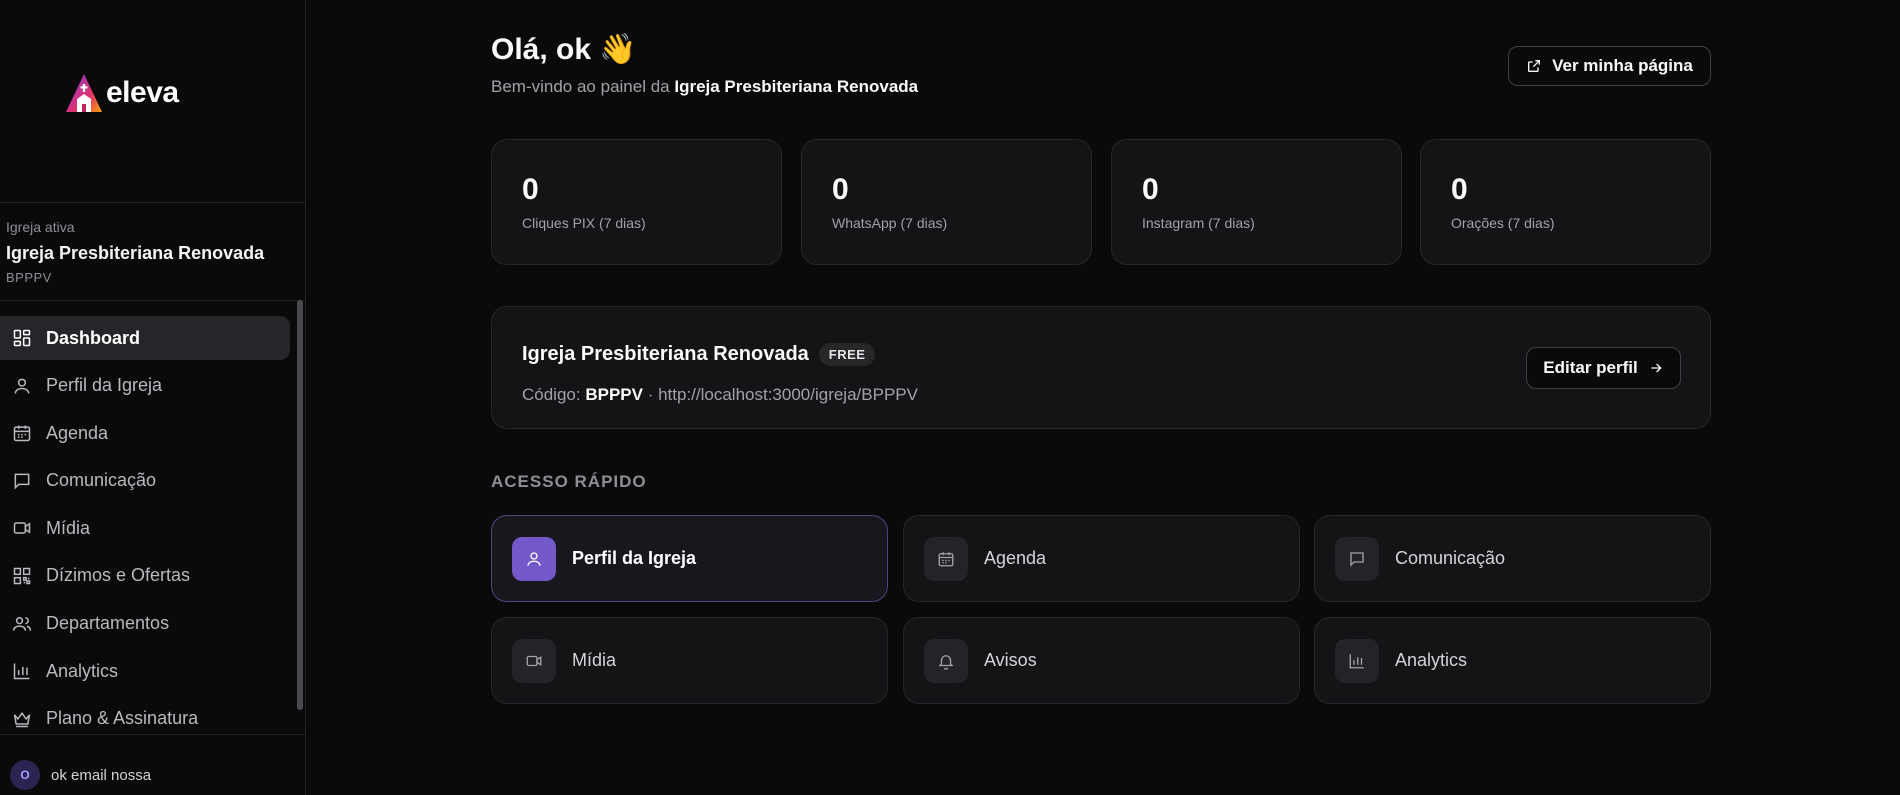 The width and height of the screenshot is (1900, 795). What do you see at coordinates (946, 202) in the screenshot?
I see `stat-card-whatsapp: 0 WhatsApp (7 dias)` at bounding box center [946, 202].